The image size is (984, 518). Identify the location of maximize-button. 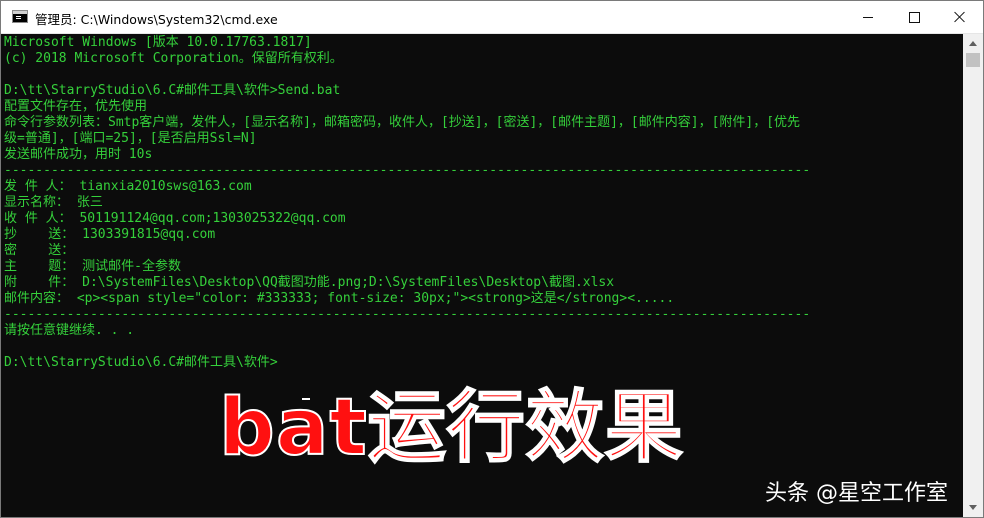
(914, 17).